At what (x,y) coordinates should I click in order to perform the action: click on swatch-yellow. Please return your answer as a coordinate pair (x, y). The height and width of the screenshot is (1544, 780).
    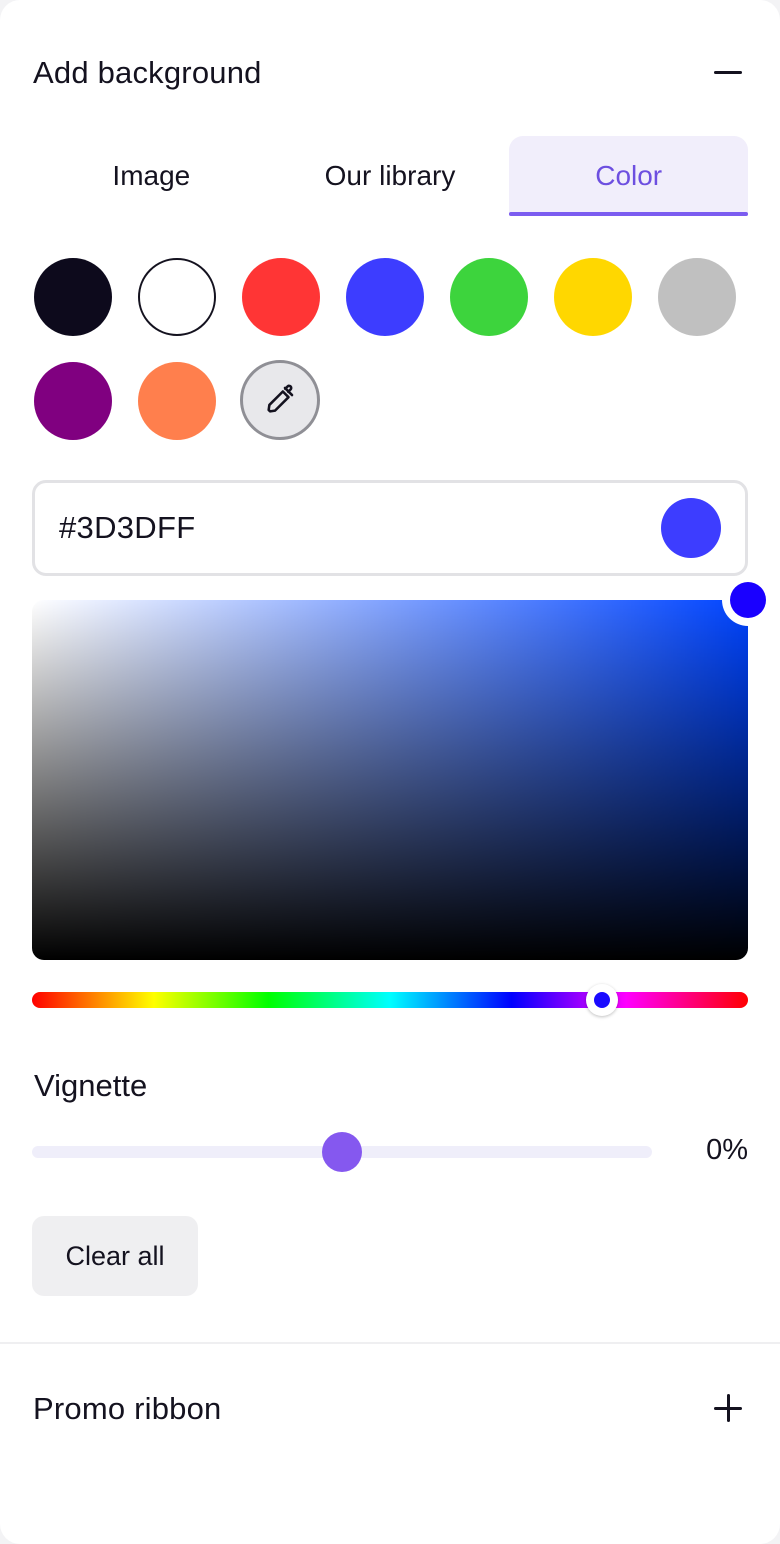
    Looking at the image, I should click on (593, 297).